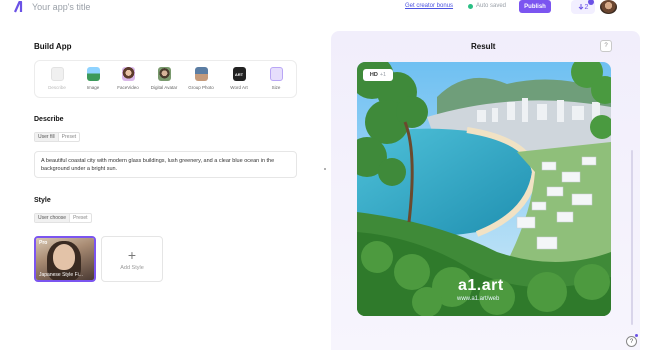  Describe the element at coordinates (276, 74) in the screenshot. I see `size-icon` at that location.